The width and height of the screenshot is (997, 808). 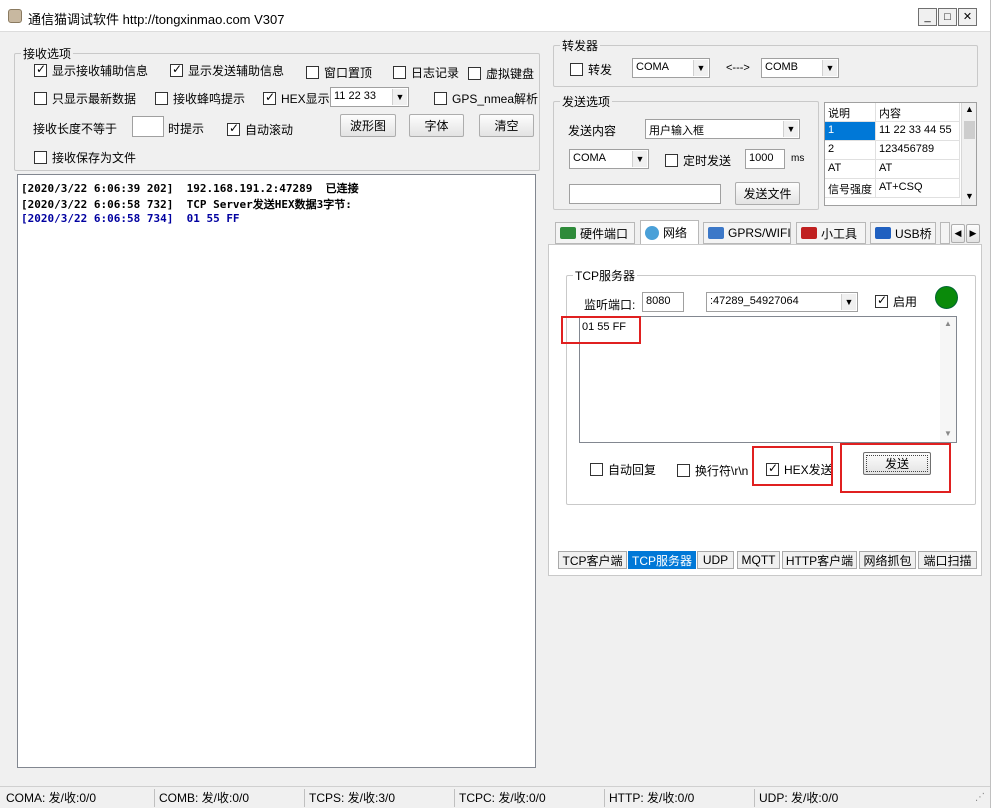 I want to click on timed-send-checkbox: 定时发送, so click(x=698, y=160).